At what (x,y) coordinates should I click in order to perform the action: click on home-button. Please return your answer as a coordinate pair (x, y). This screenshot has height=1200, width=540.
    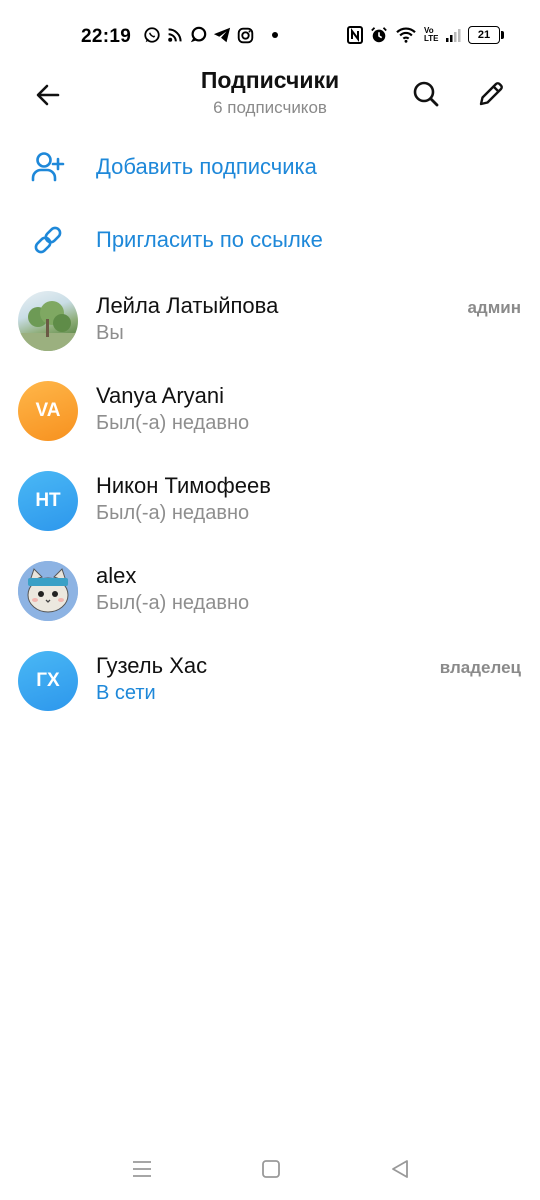
    Looking at the image, I should click on (271, 1169).